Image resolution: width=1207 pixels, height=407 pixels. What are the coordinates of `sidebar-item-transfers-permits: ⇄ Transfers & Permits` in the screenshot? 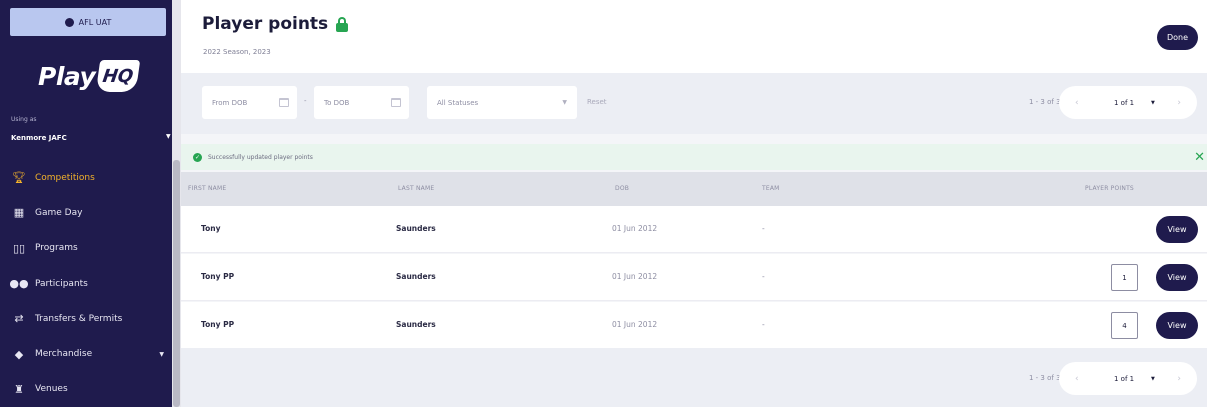 It's located at (86, 318).